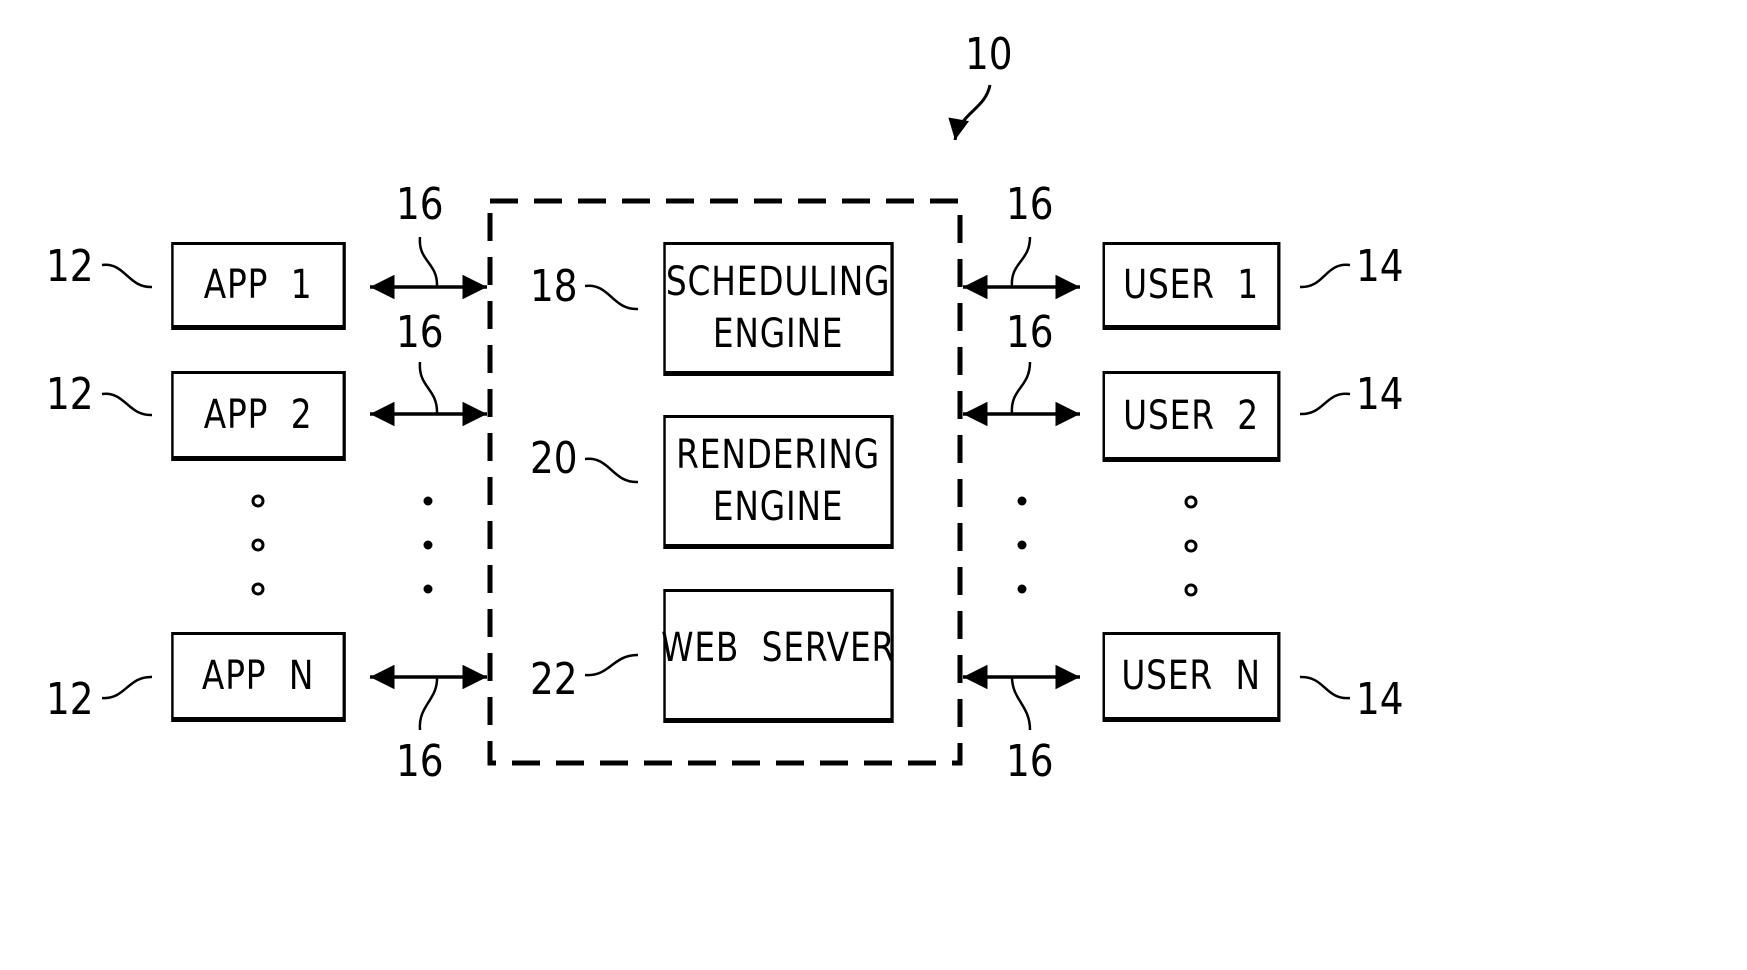 The height and width of the screenshot is (970, 1747). I want to click on ref-web-server: 22, so click(554, 679).